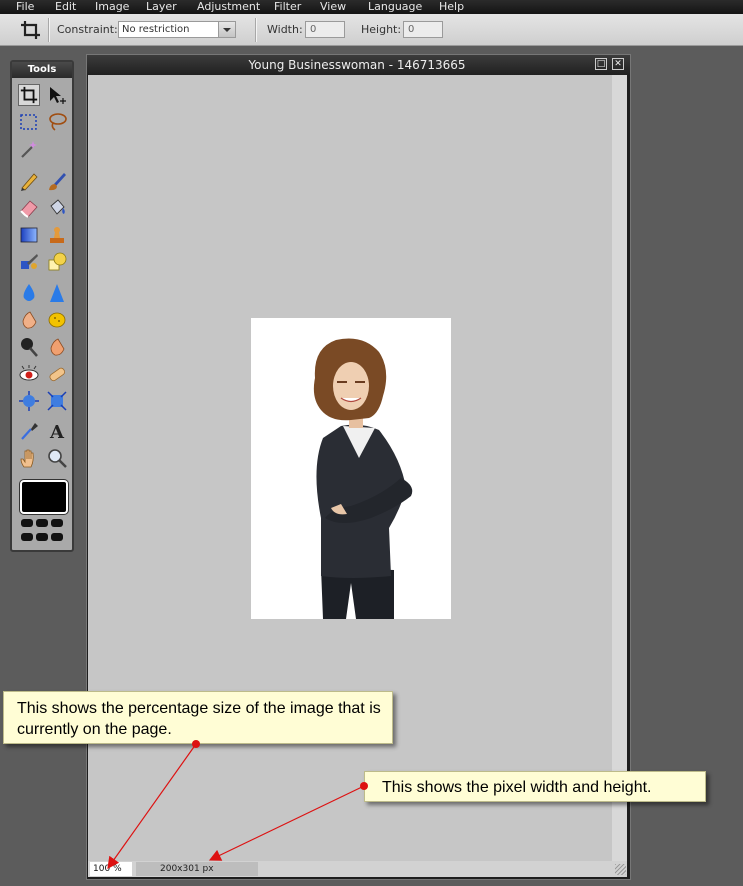 Image resolution: width=743 pixels, height=886 pixels. What do you see at coordinates (57, 320) in the screenshot?
I see `sponge-icon` at bounding box center [57, 320].